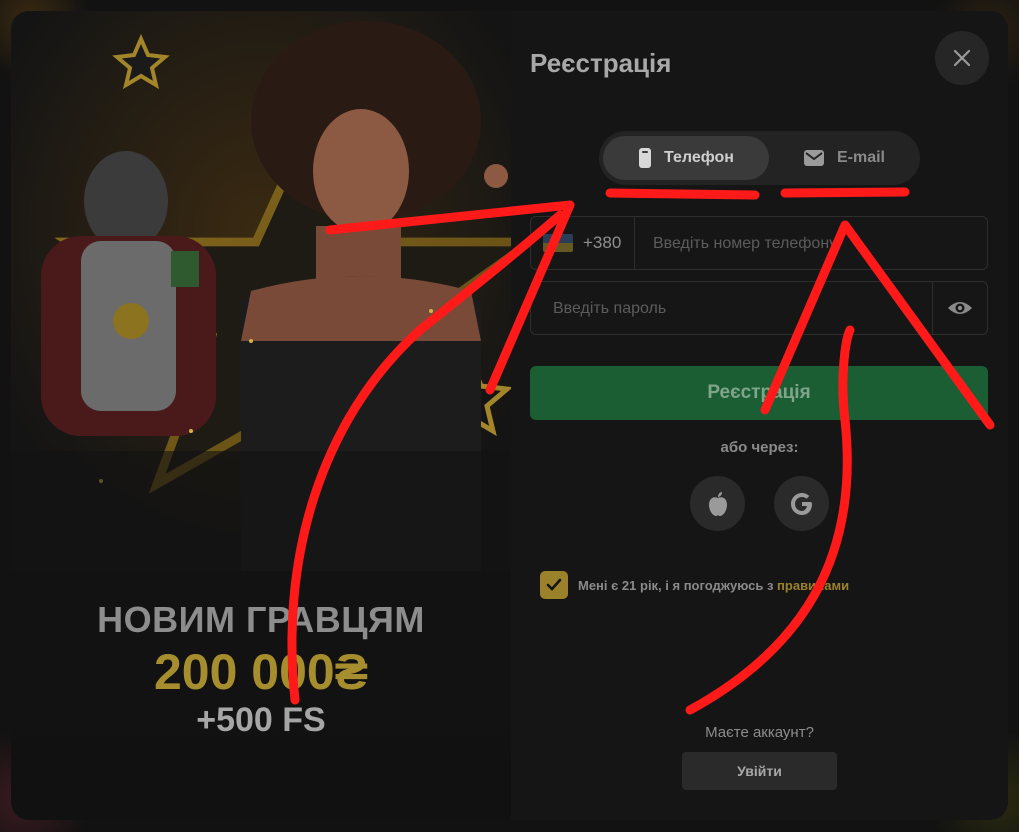  I want to click on ukraine-flag-icon, so click(558, 243).